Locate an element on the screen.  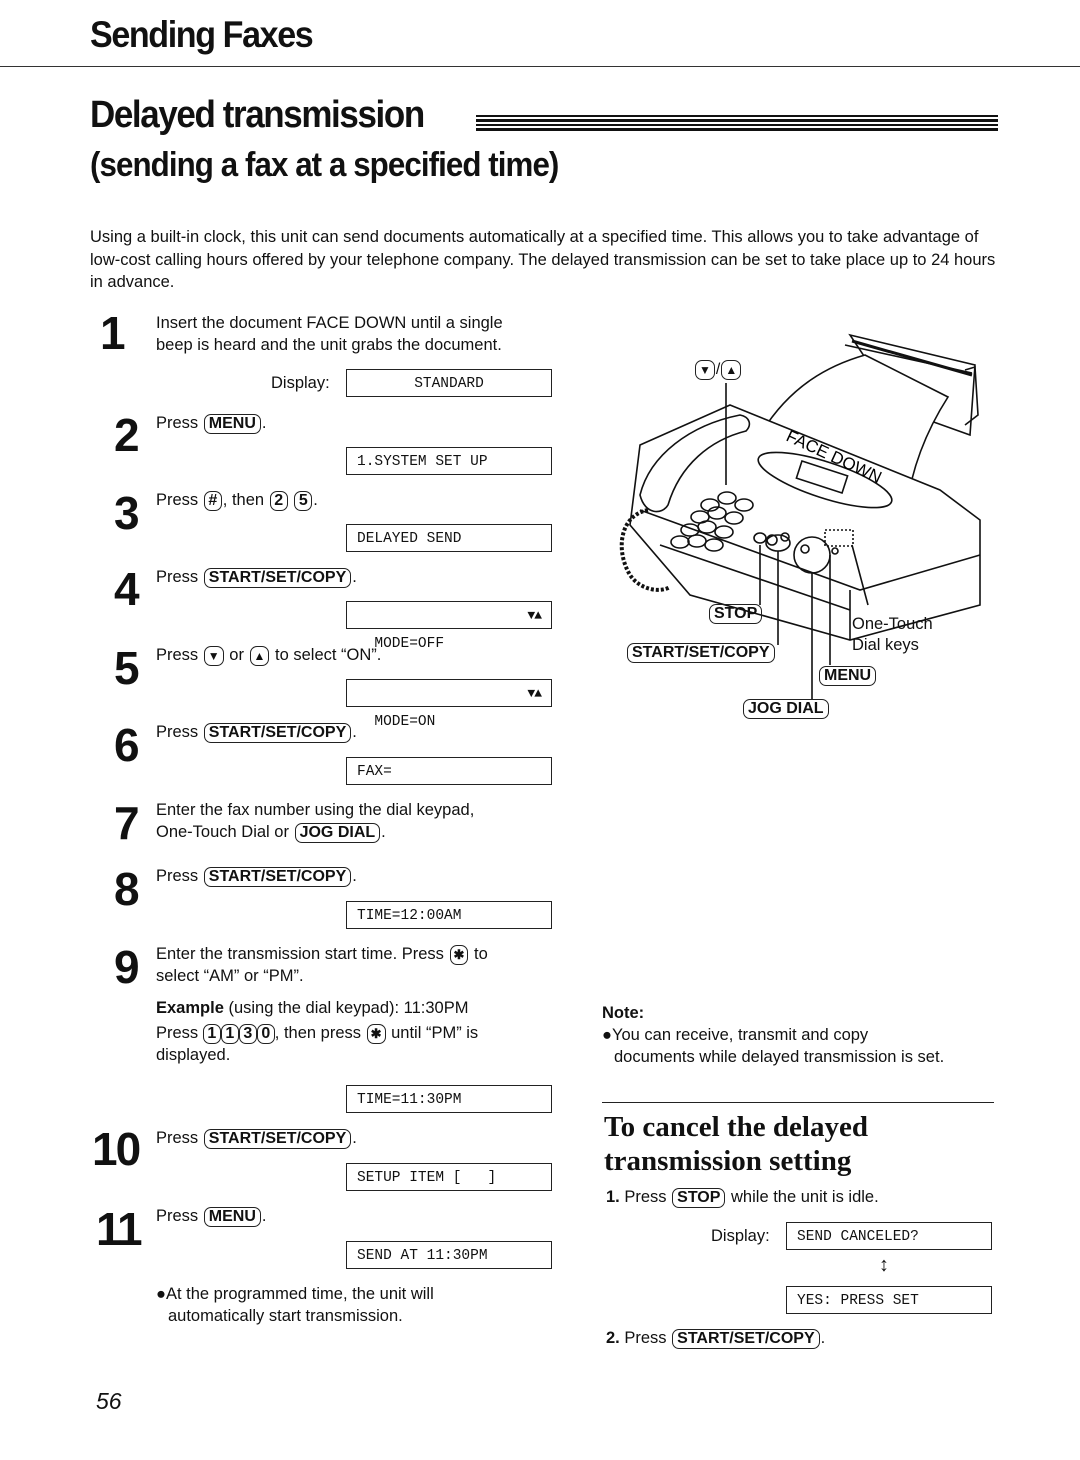
lcd-display: 1.SYSTEM SET UP is located at coordinates (449, 461).